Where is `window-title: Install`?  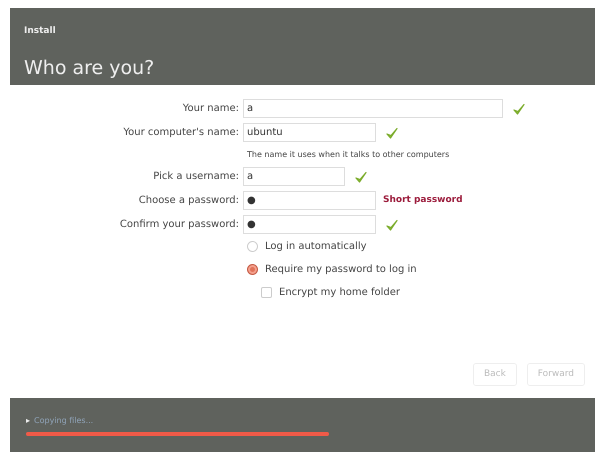 window-title: Install is located at coordinates (40, 31).